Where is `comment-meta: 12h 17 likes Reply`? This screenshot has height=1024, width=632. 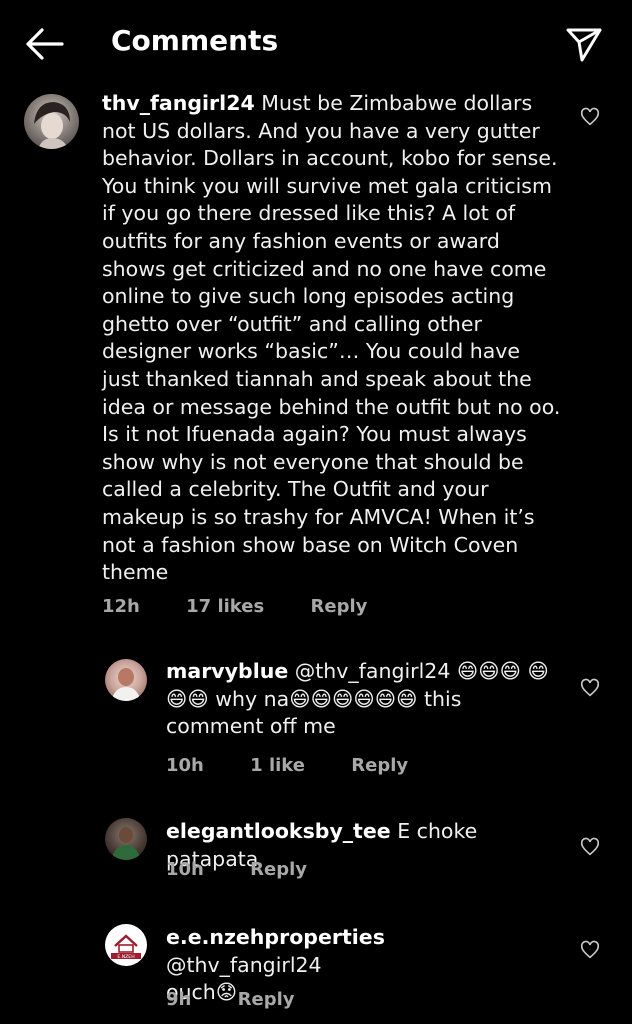 comment-meta: 12h 17 likes Reply is located at coordinates (254, 606).